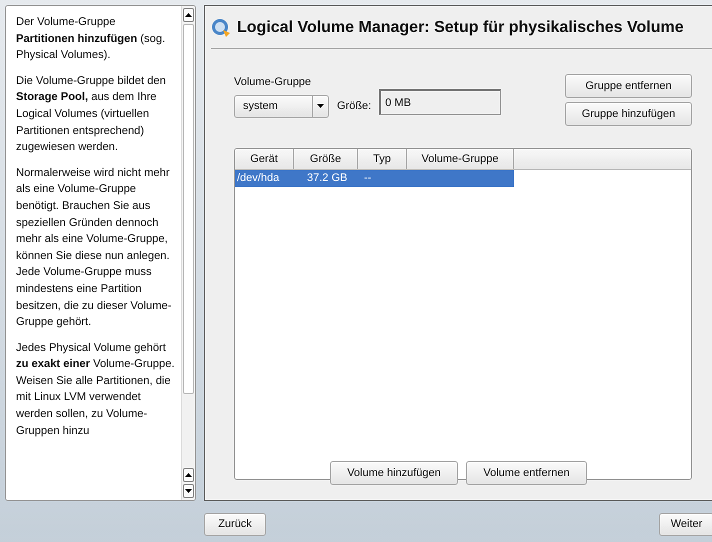 The image size is (712, 542). I want to click on field-label: Größe:, so click(354, 106).